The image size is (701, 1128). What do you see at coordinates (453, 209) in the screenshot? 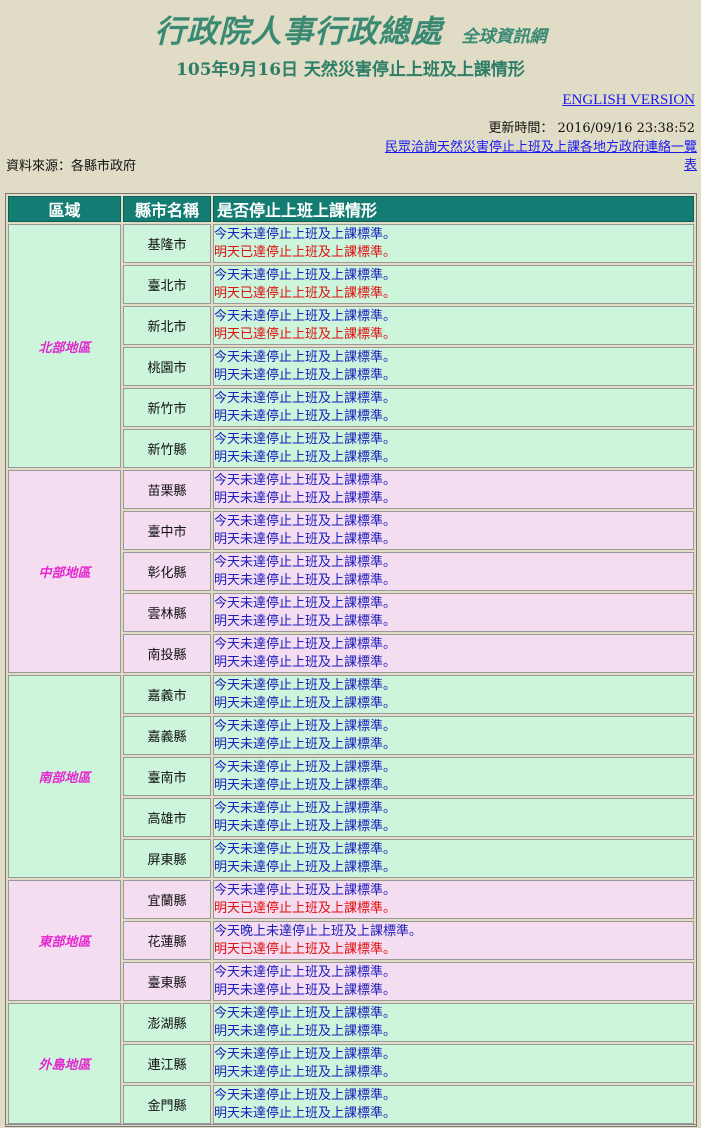
I see `column-header-status: 是否停止上班上課情形` at bounding box center [453, 209].